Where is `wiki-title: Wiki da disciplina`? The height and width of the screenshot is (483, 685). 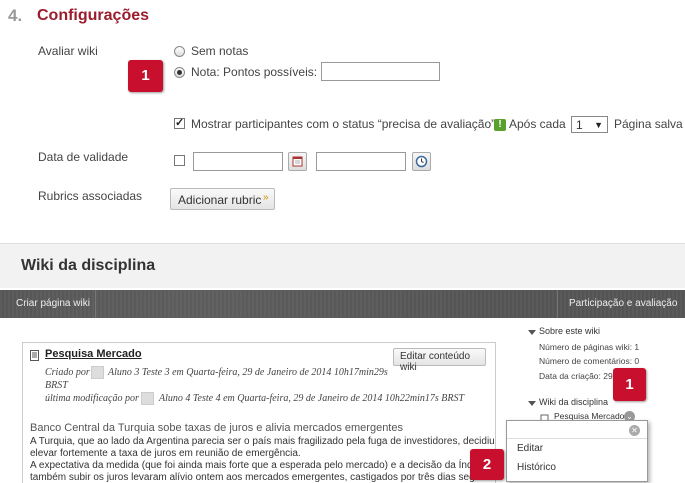
wiki-title: Wiki da disciplina is located at coordinates (88, 265).